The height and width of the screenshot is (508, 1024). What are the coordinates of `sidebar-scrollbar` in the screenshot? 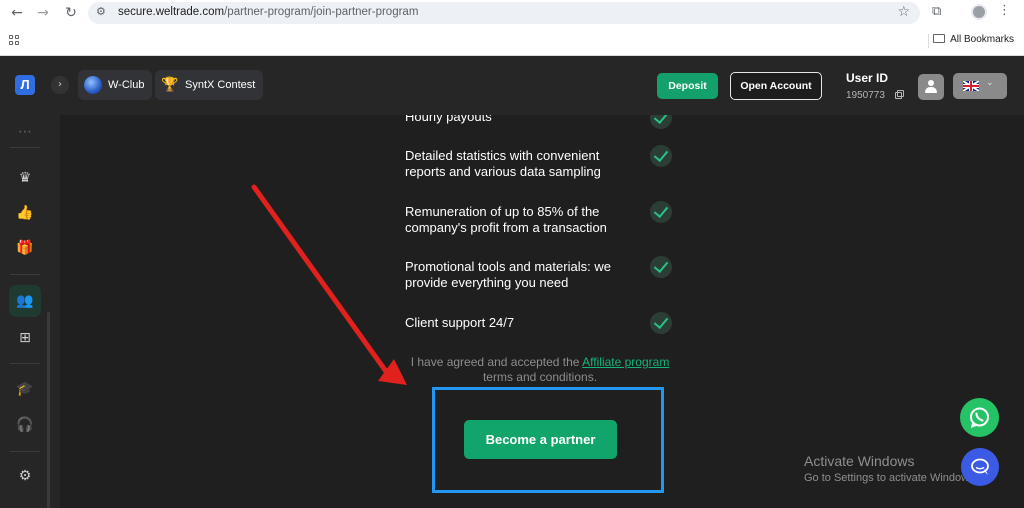 It's located at (48, 410).